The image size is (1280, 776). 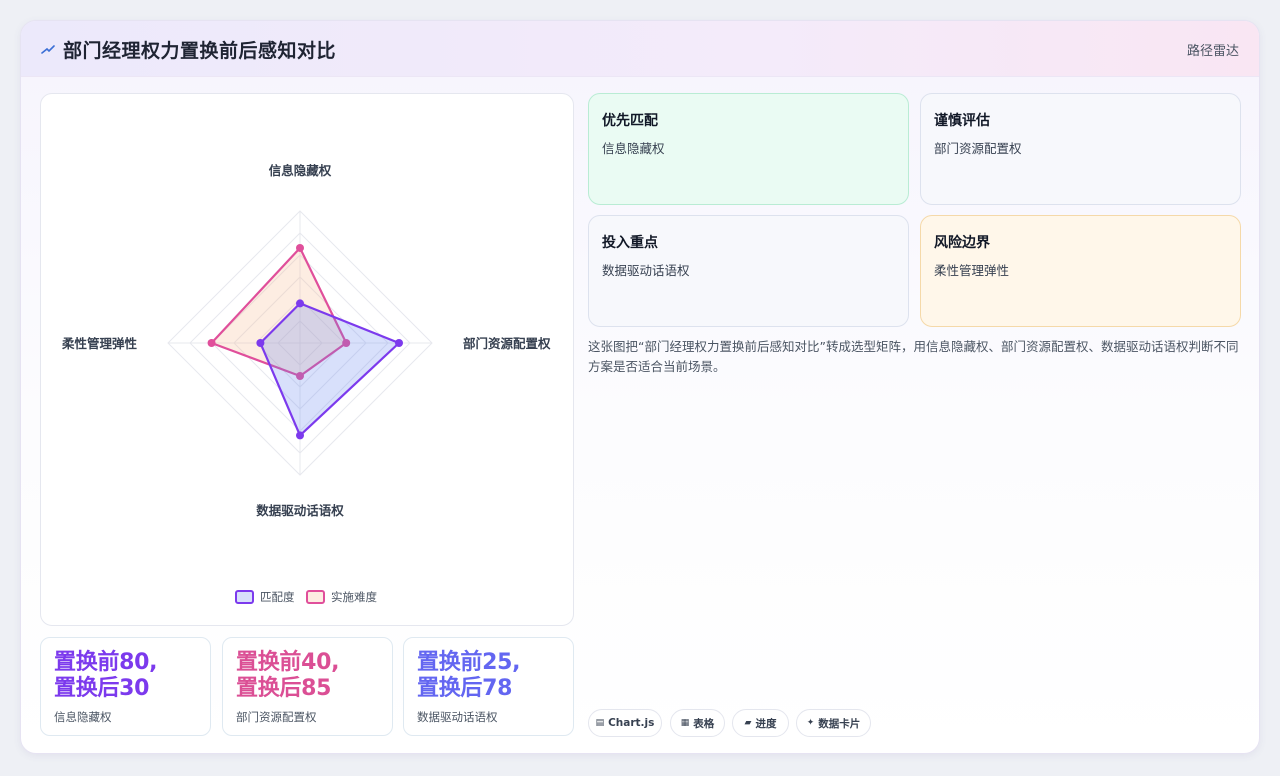 I want to click on rec-title: 优先匹配, so click(x=630, y=121).